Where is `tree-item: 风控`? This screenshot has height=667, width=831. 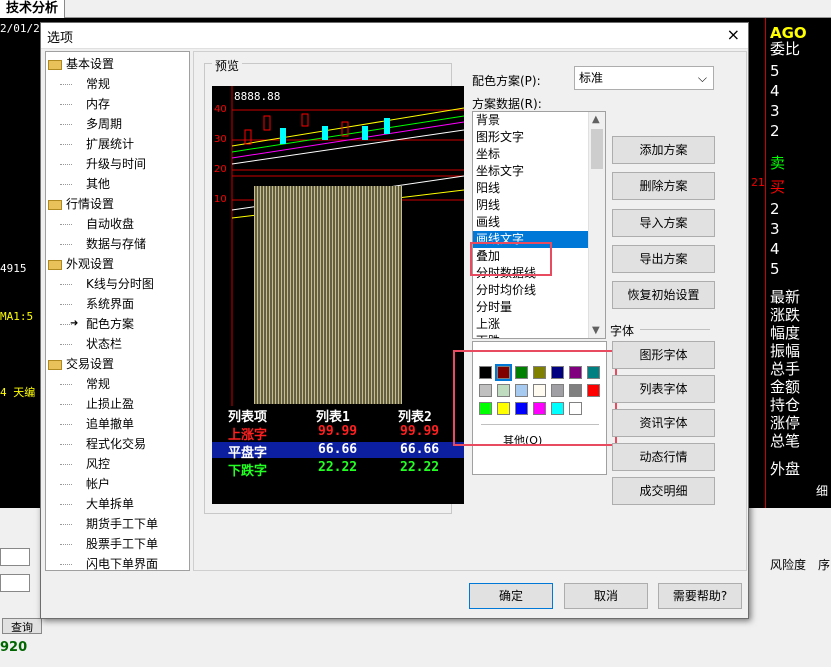 tree-item: 风控 is located at coordinates (98, 464).